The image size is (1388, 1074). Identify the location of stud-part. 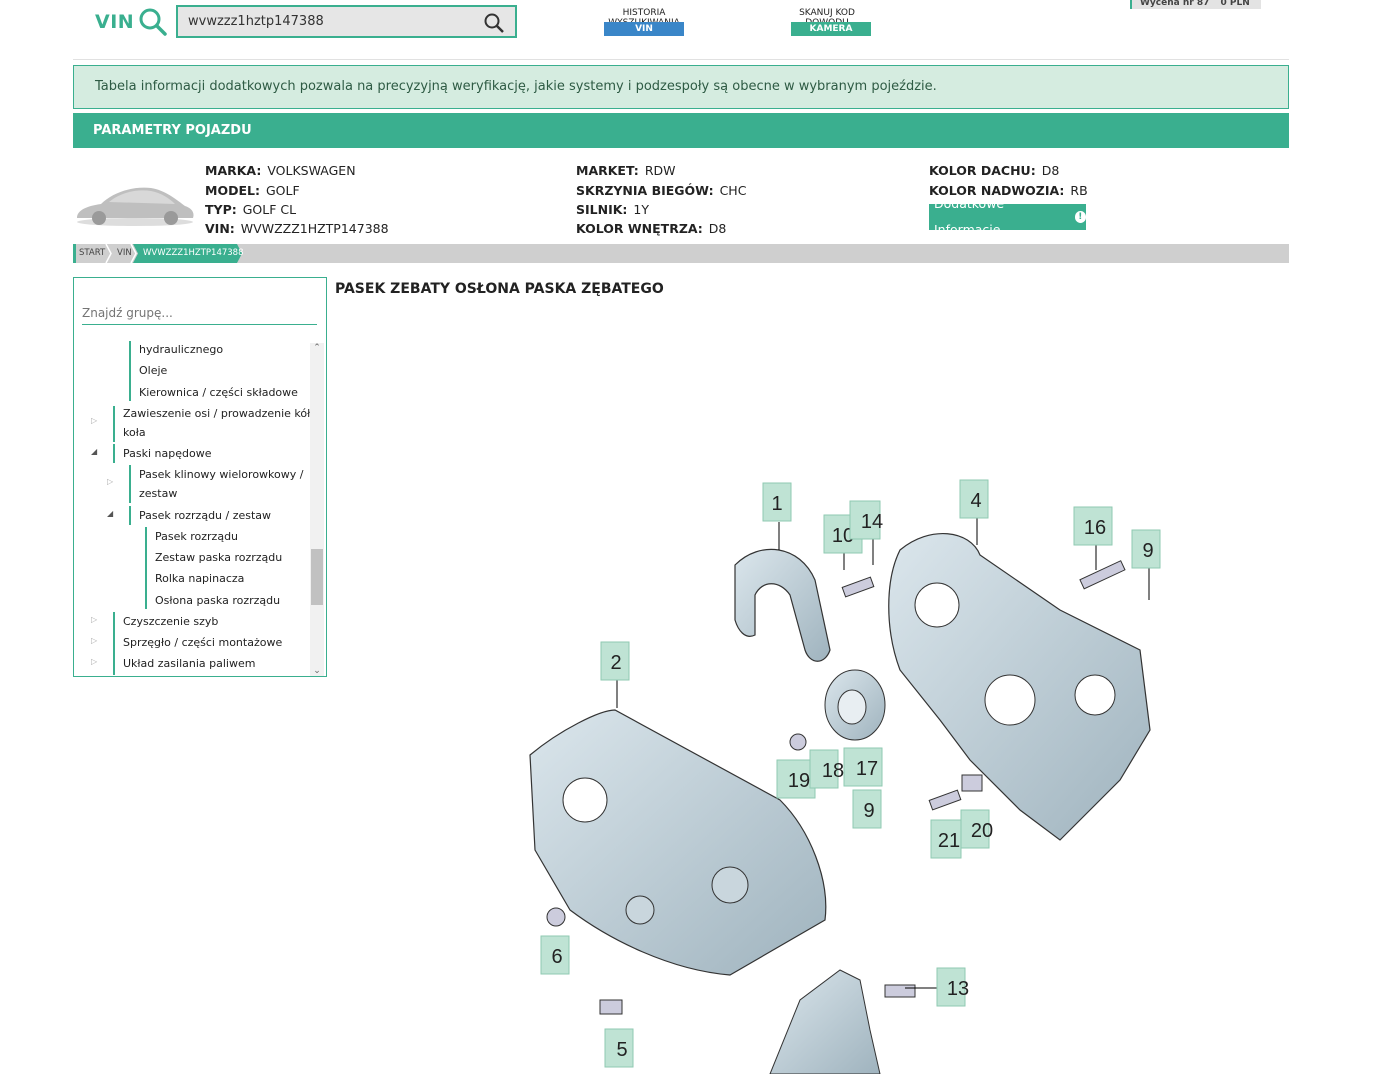
(1102, 575).